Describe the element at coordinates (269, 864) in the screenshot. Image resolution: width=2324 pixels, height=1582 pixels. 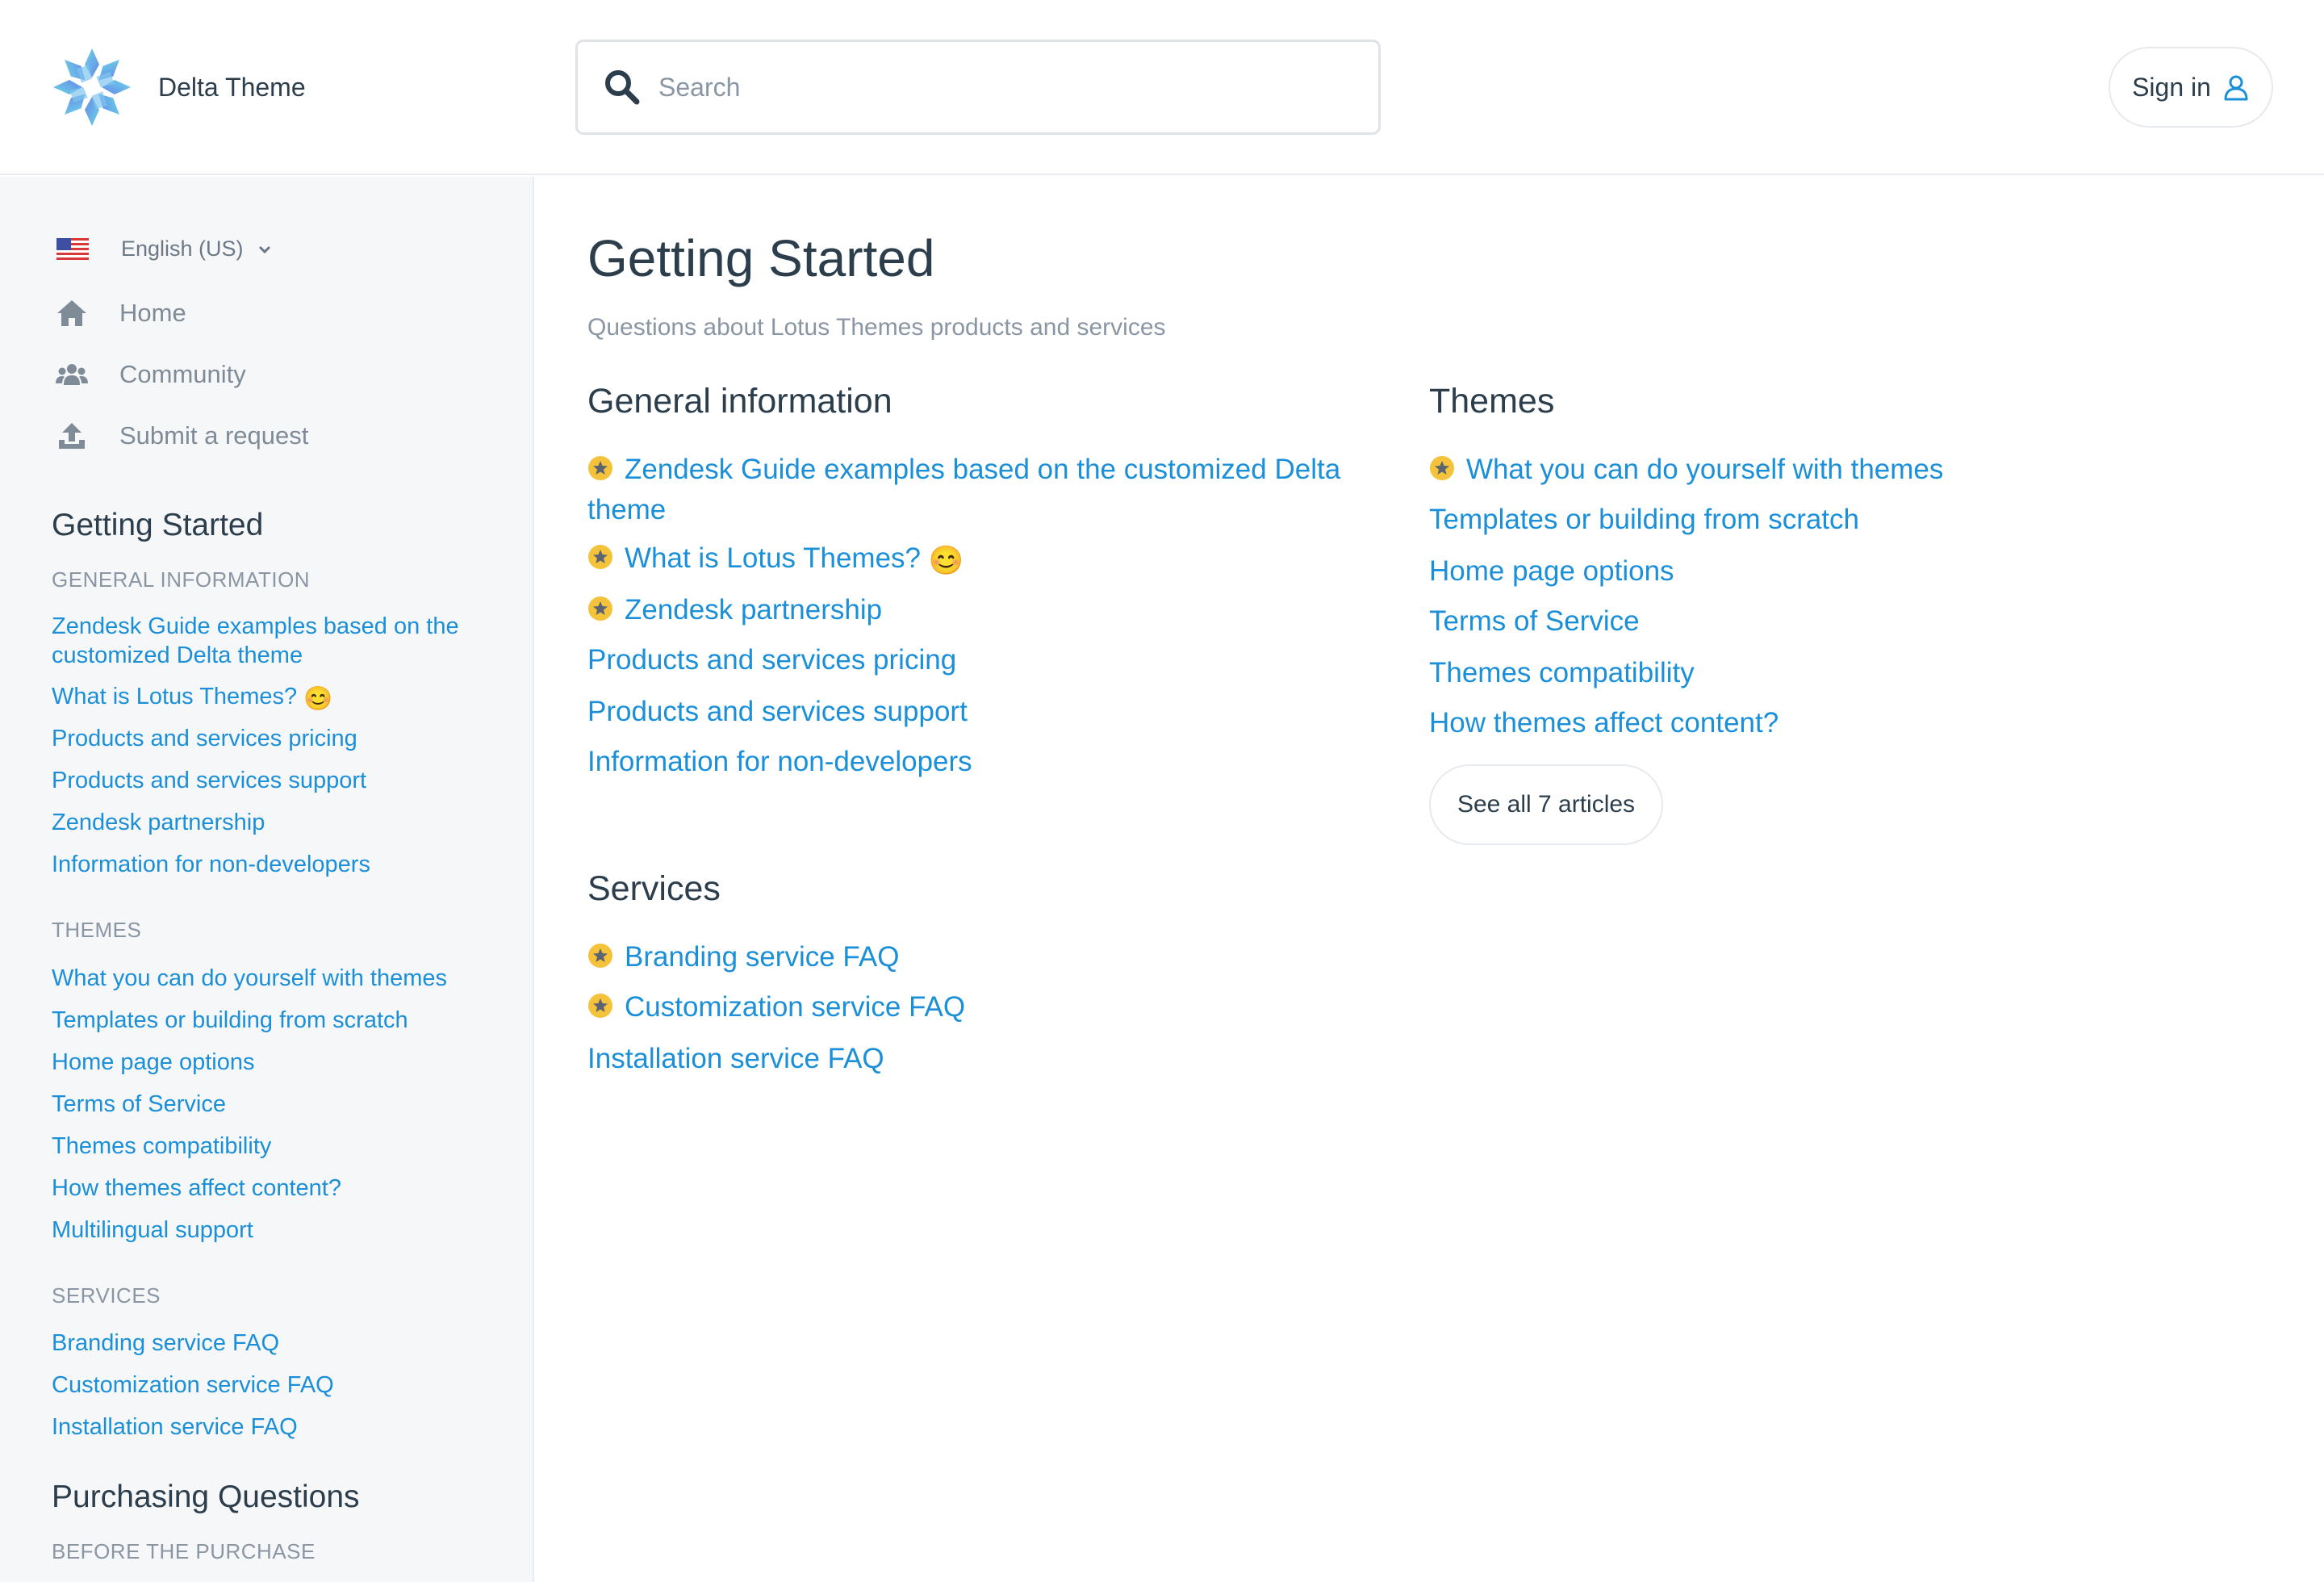
I see `sidebar-link-non-developers: Information for non-developers` at that location.